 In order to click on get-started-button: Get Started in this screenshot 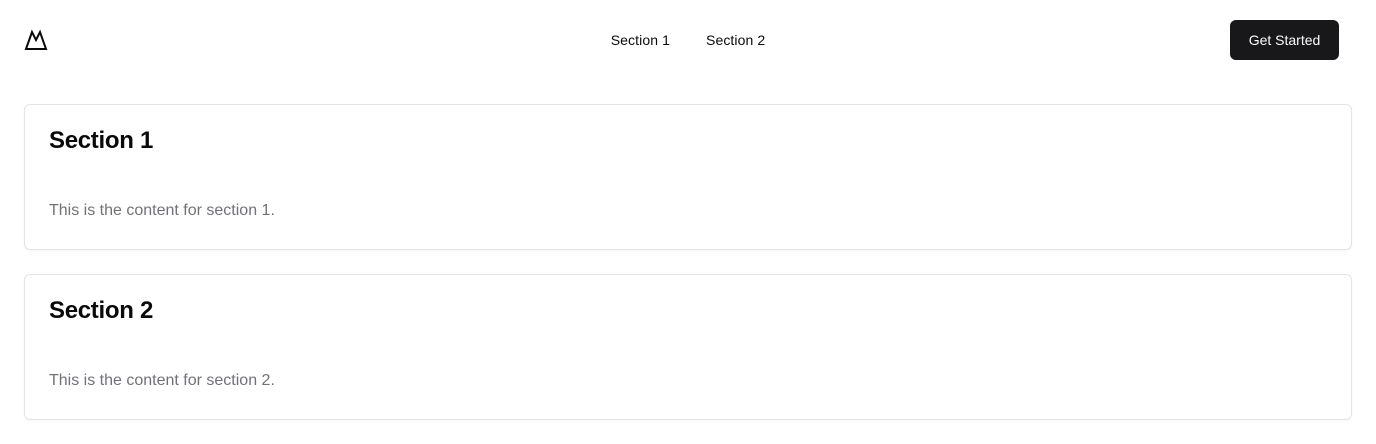, I will do `click(1284, 40)`.